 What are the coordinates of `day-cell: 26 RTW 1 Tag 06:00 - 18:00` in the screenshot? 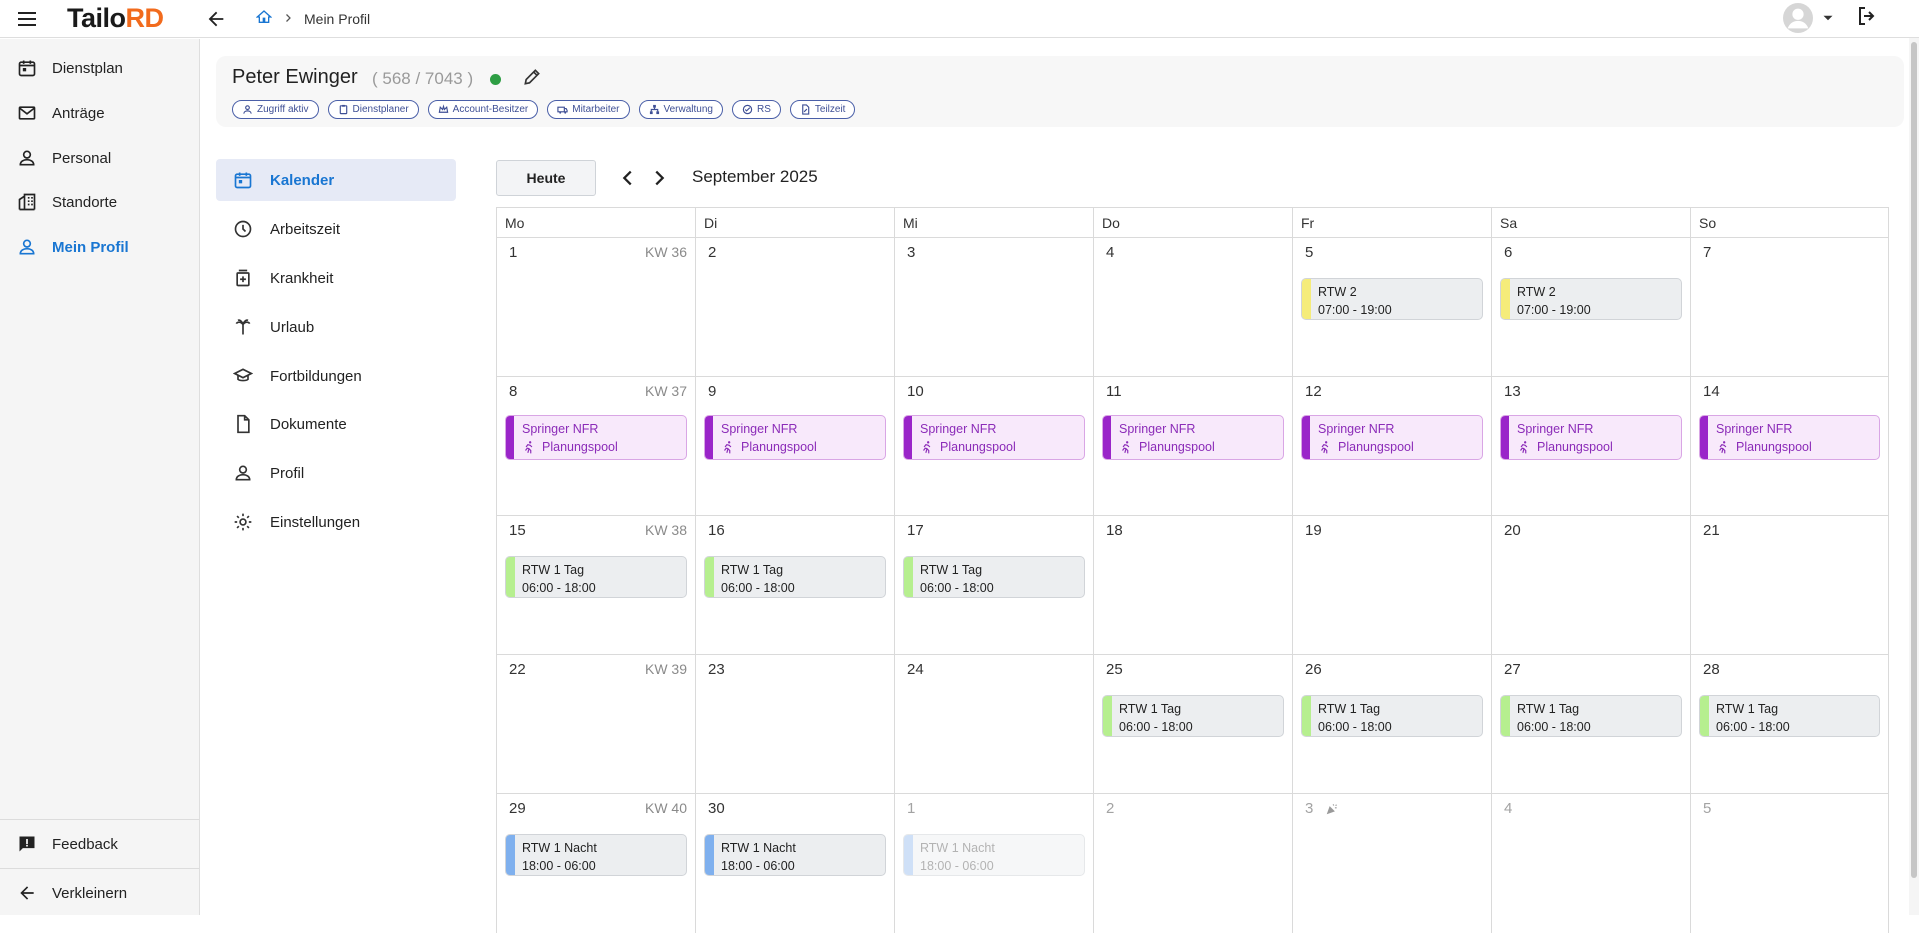 It's located at (1391, 723).